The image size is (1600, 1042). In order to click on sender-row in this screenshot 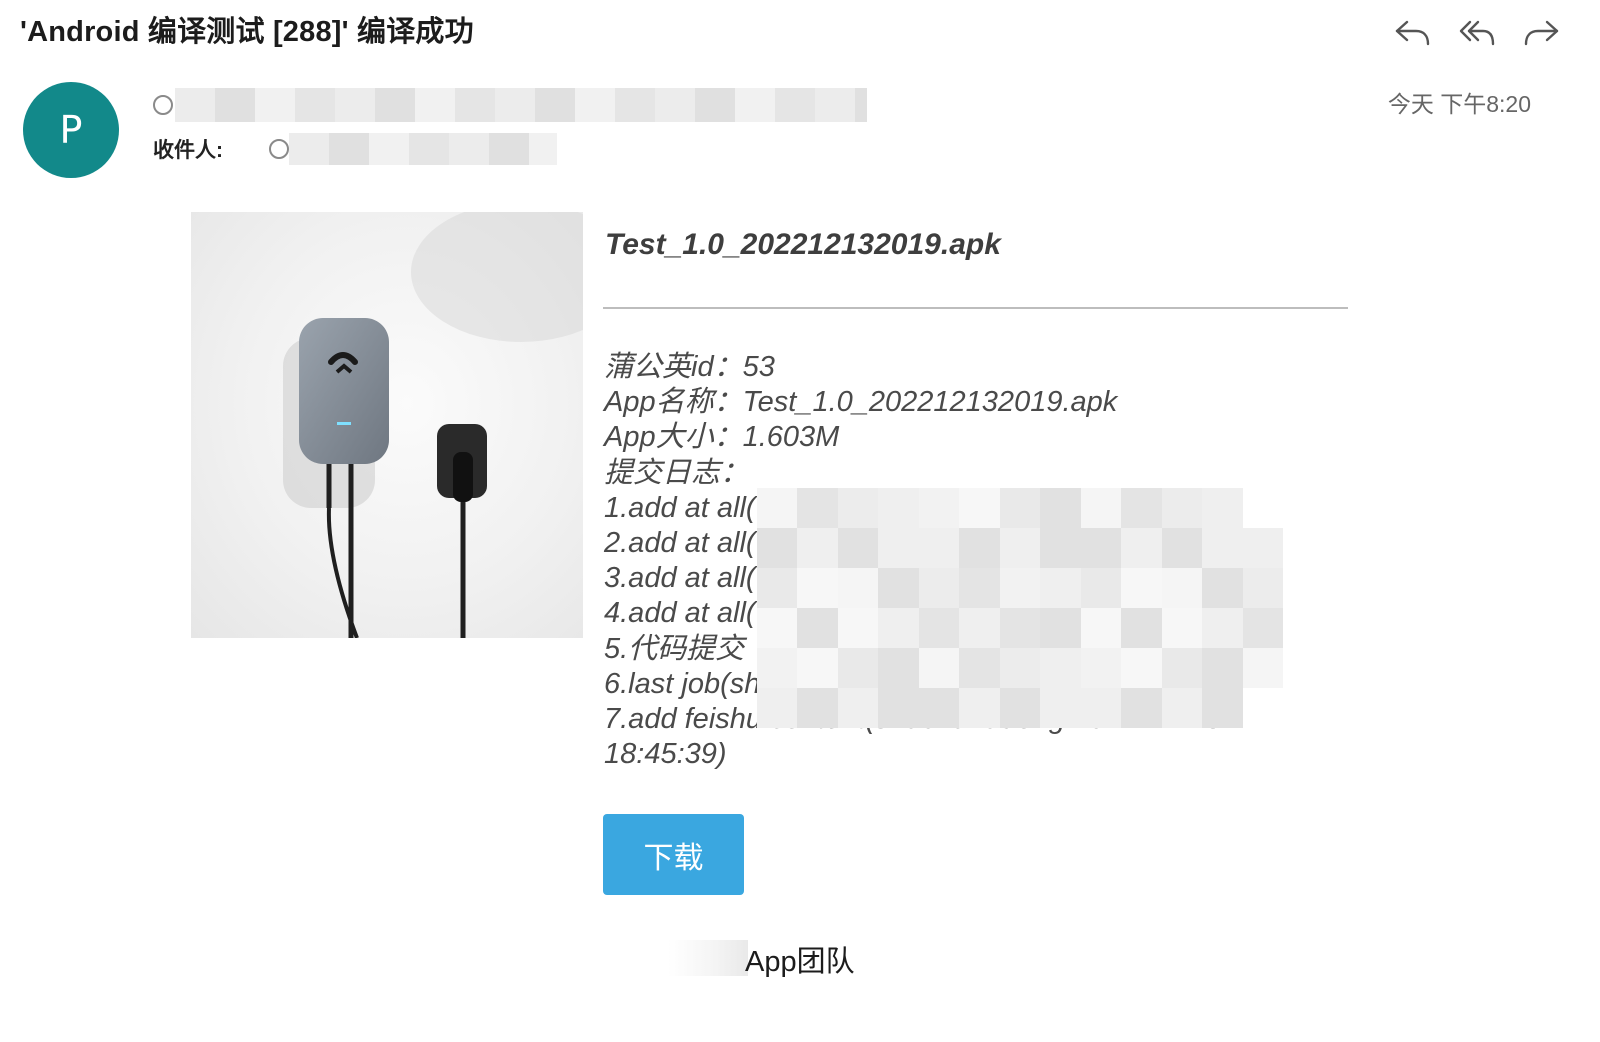, I will do `click(510, 105)`.